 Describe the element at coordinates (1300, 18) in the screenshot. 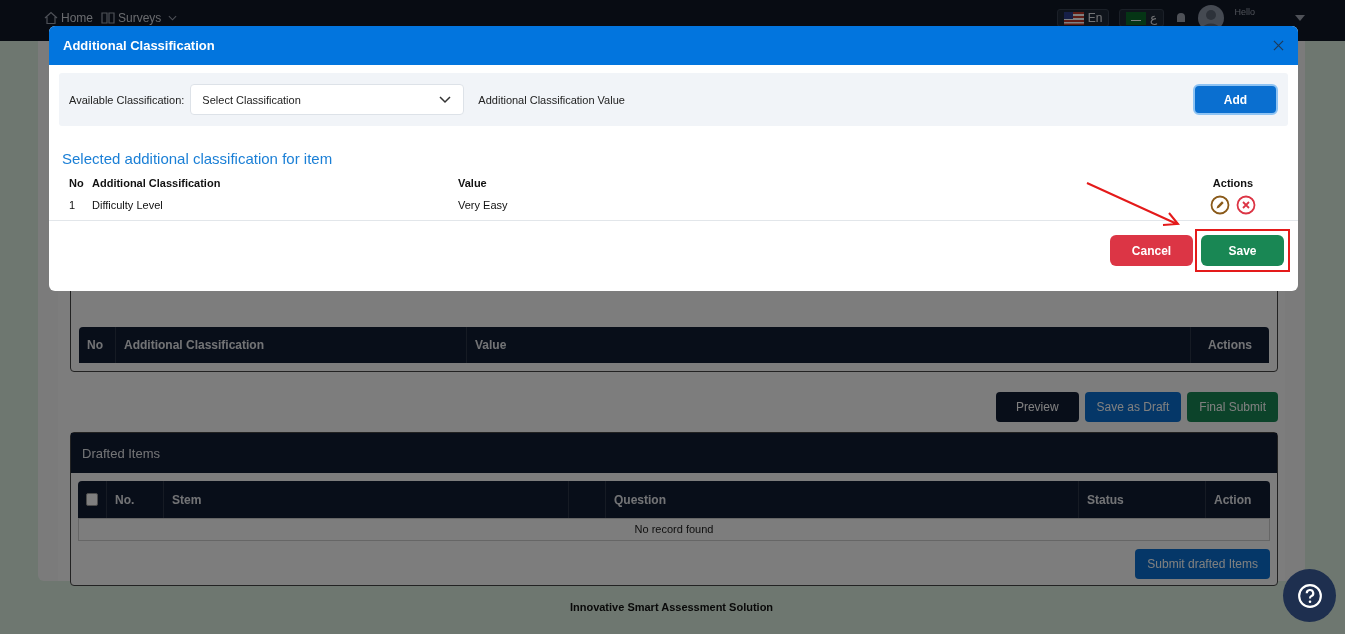

I see `caret-icon` at that location.